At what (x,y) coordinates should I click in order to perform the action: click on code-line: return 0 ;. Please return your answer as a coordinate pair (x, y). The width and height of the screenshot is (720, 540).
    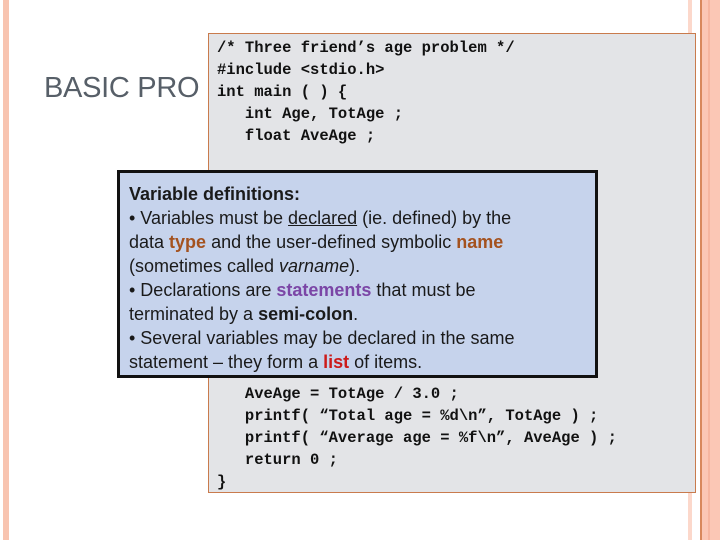
    Looking at the image, I should click on (277, 460).